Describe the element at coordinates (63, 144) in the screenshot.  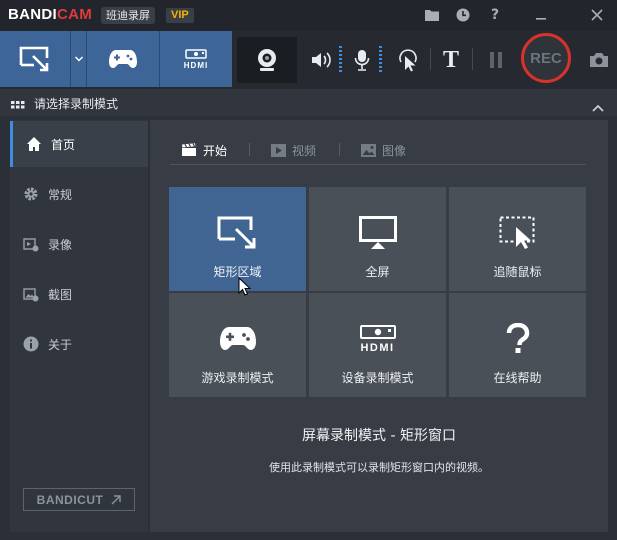
I see `sidebar-item-label: 首页` at that location.